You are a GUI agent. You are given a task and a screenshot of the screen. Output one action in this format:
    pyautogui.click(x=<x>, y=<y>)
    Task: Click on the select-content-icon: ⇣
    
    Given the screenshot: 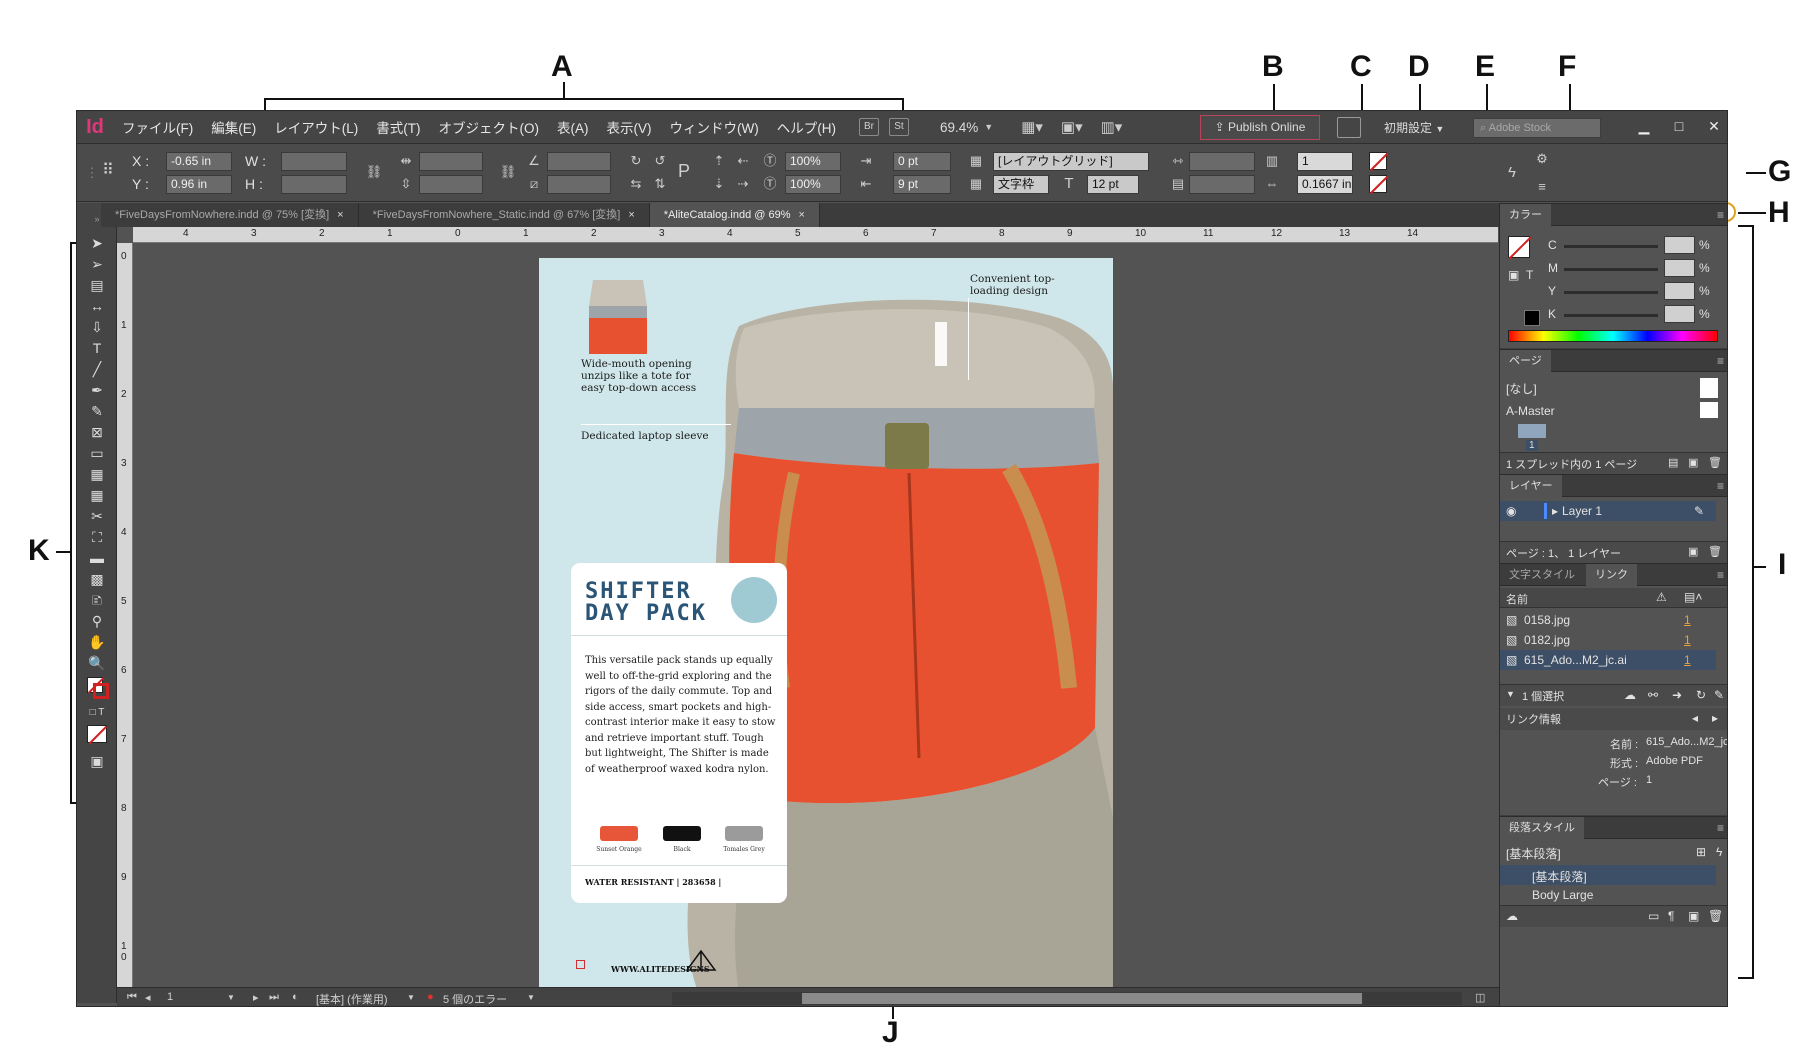 What is the action you would take?
    pyautogui.click(x=719, y=184)
    